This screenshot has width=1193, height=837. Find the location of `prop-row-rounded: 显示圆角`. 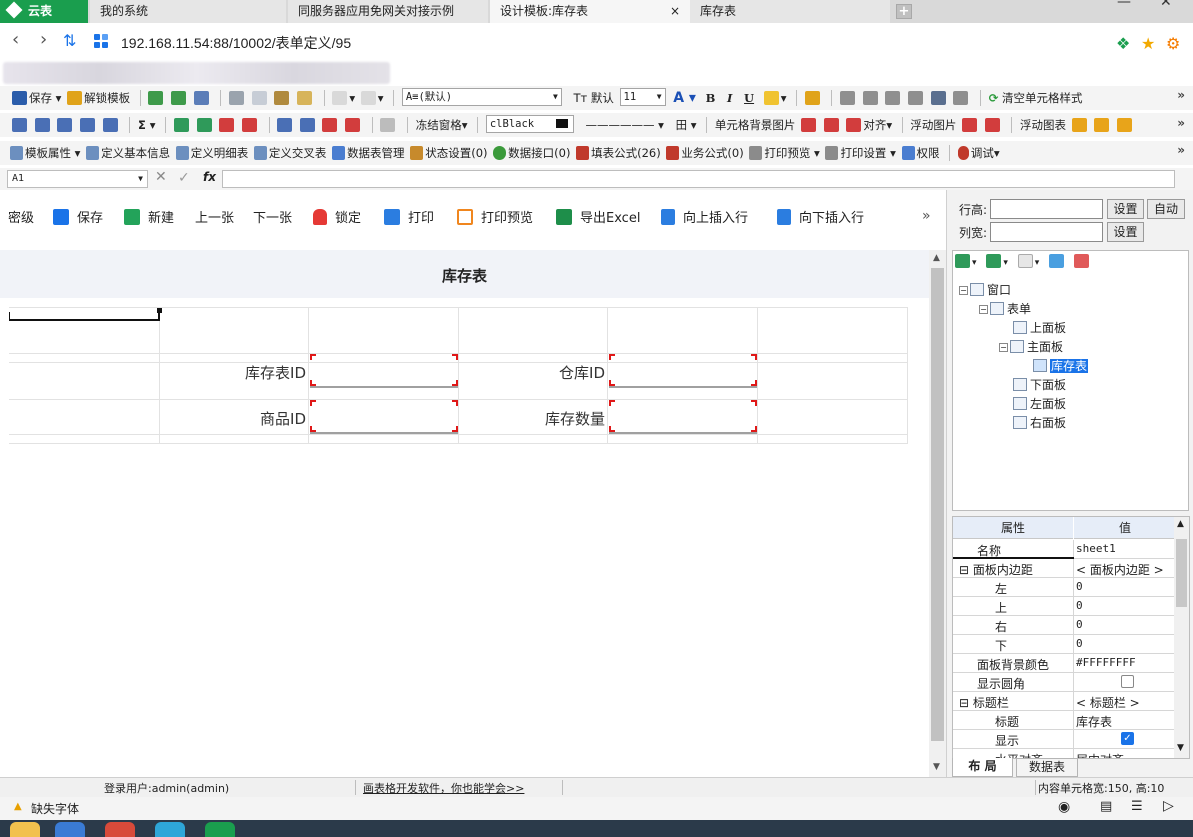

prop-row-rounded: 显示圆角 is located at coordinates (1064, 682).